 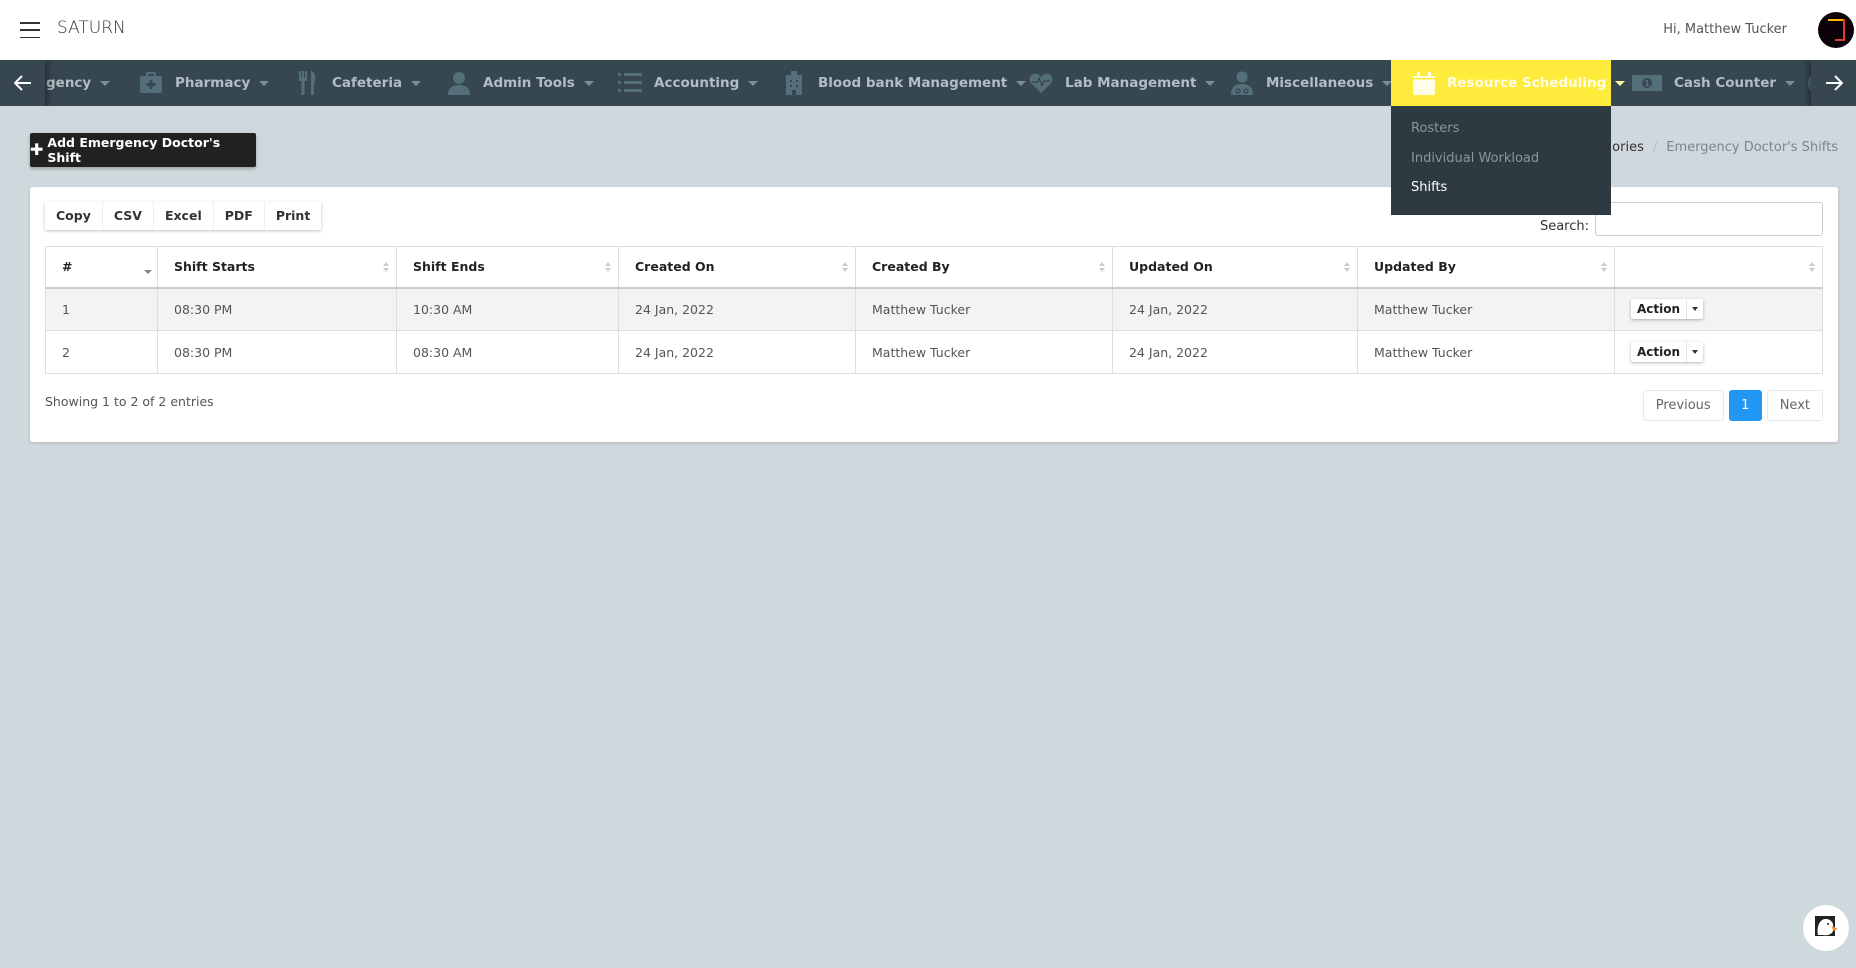 I want to click on column-label: Created By, so click(x=911, y=267).